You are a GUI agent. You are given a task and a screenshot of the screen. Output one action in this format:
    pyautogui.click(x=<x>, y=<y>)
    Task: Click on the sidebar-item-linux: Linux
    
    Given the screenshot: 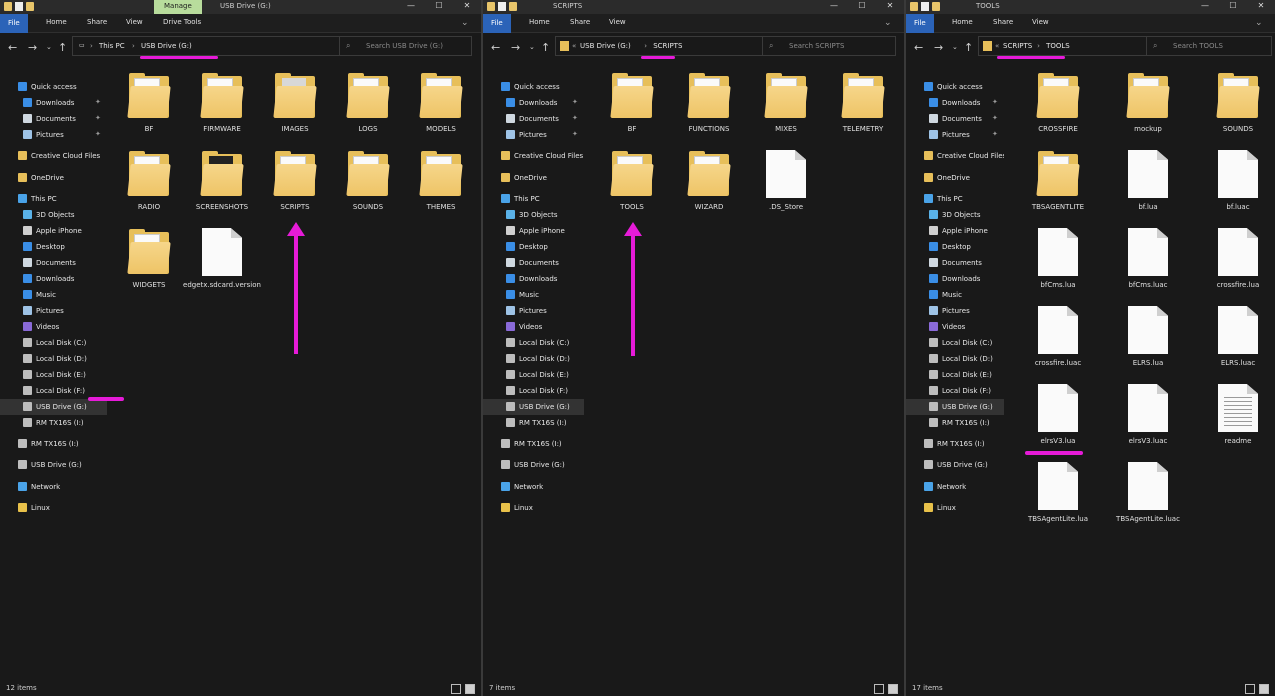 What is the action you would take?
    pyautogui.click(x=53, y=508)
    